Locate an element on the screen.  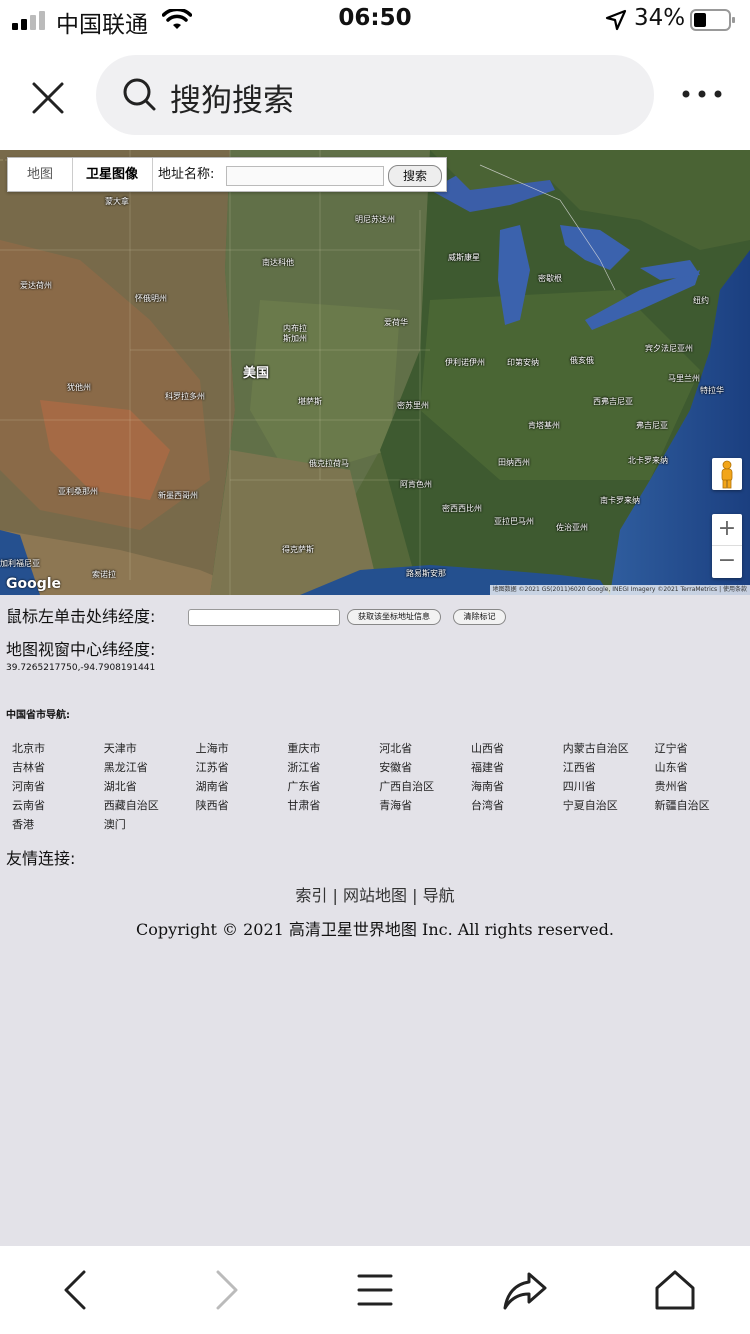
country-label: 美国 is located at coordinates (256, 373).